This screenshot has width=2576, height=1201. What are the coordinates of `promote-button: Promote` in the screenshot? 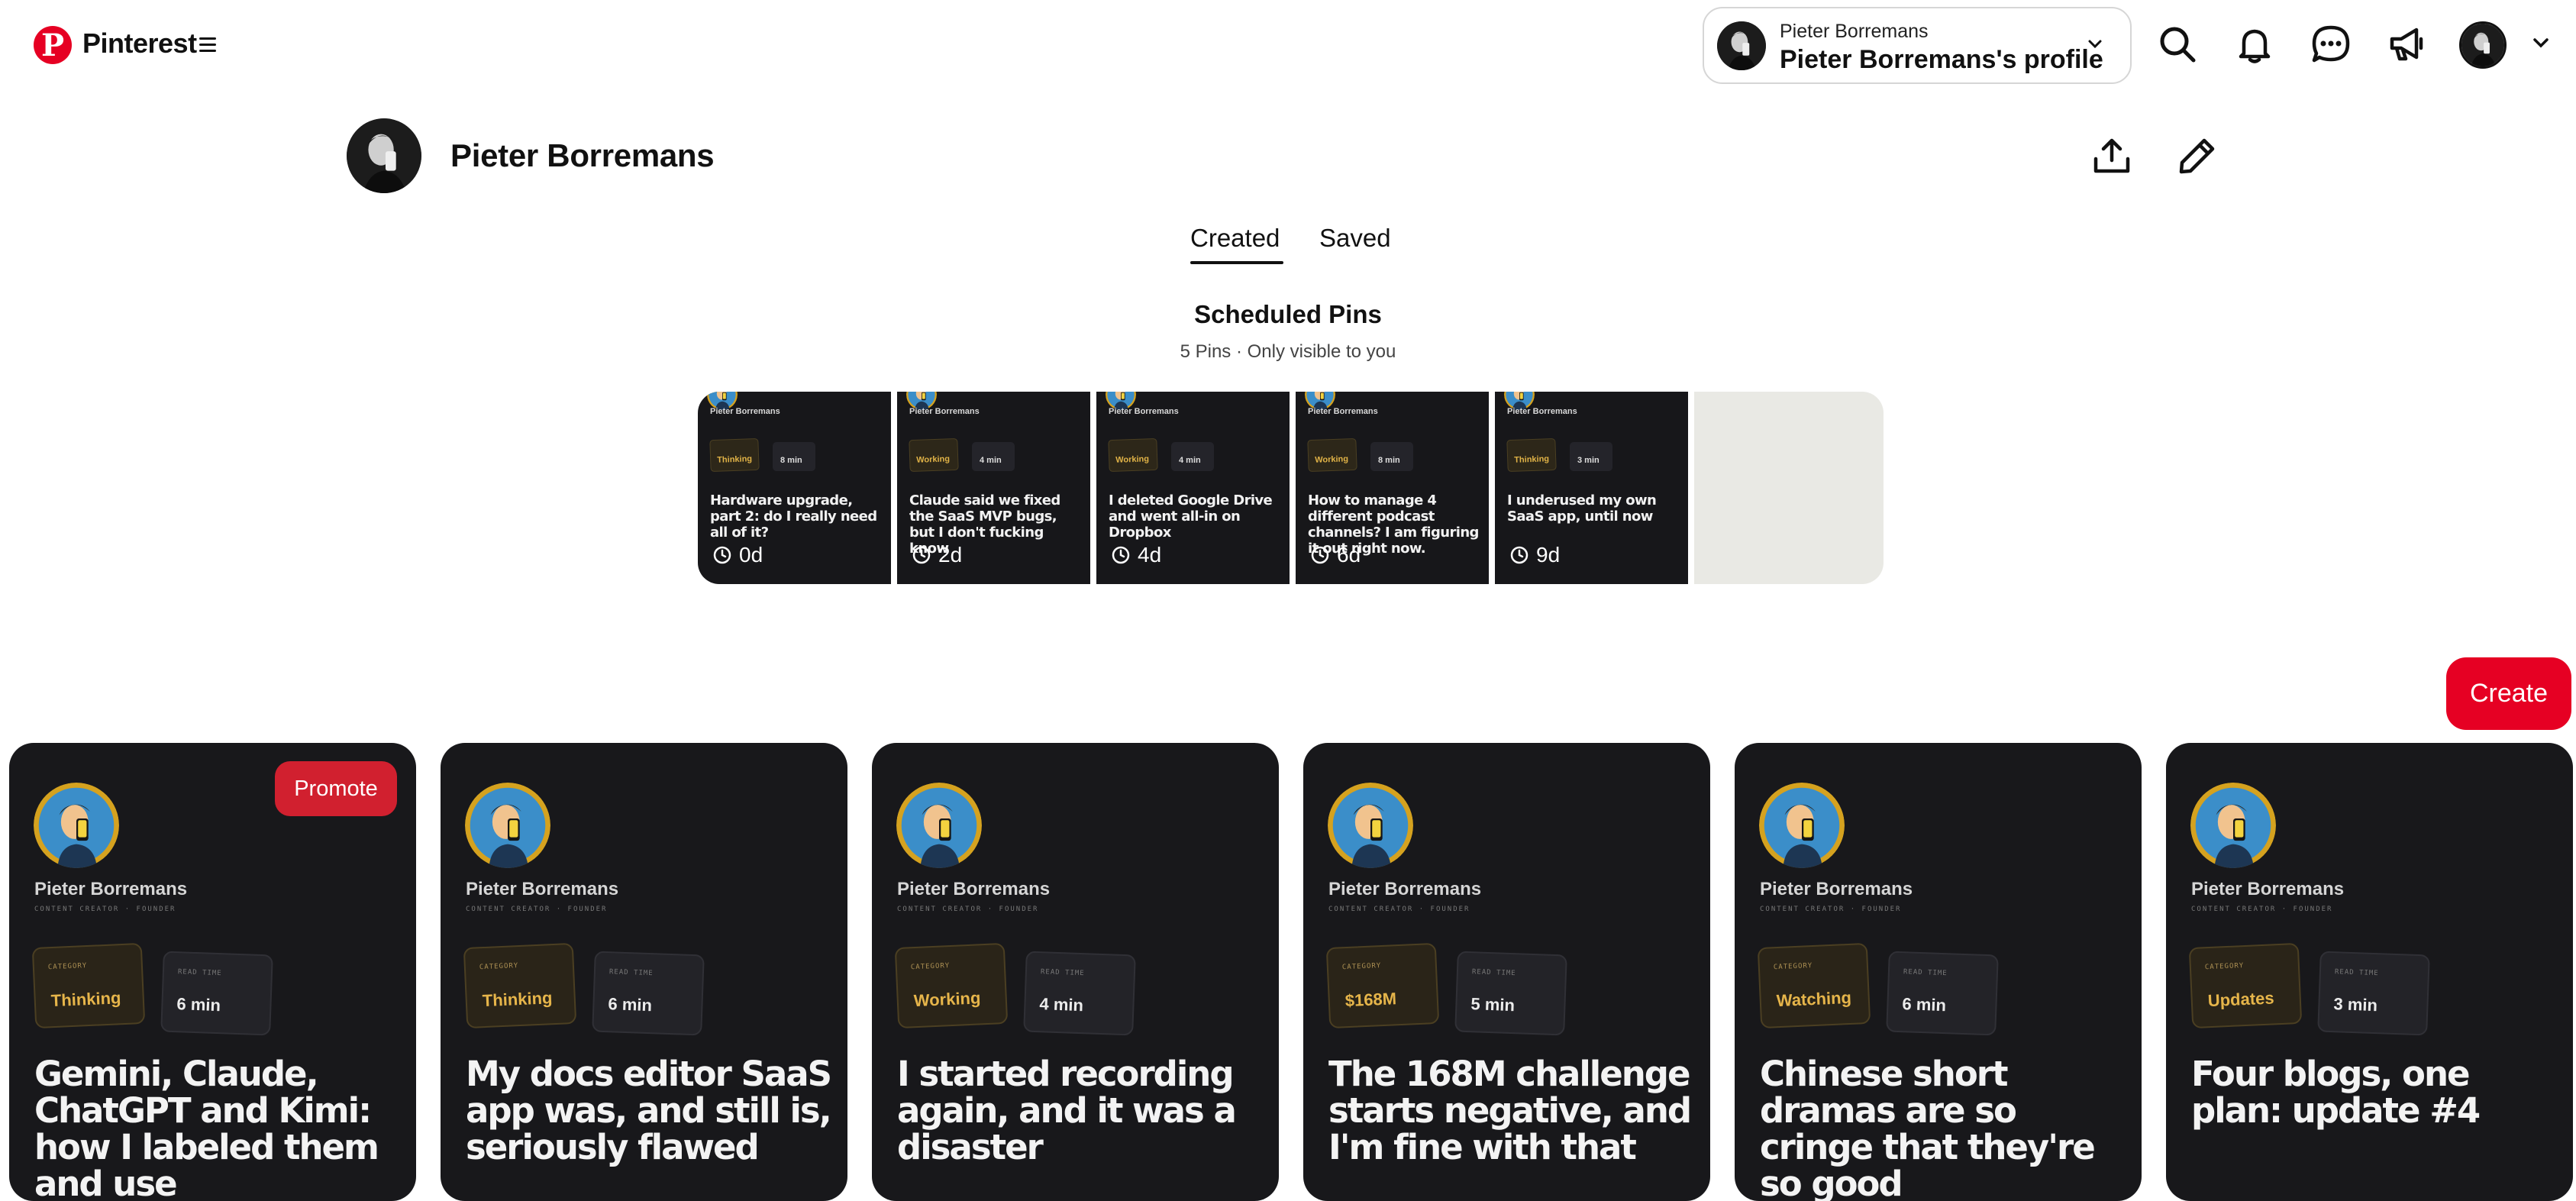 It's located at (336, 788).